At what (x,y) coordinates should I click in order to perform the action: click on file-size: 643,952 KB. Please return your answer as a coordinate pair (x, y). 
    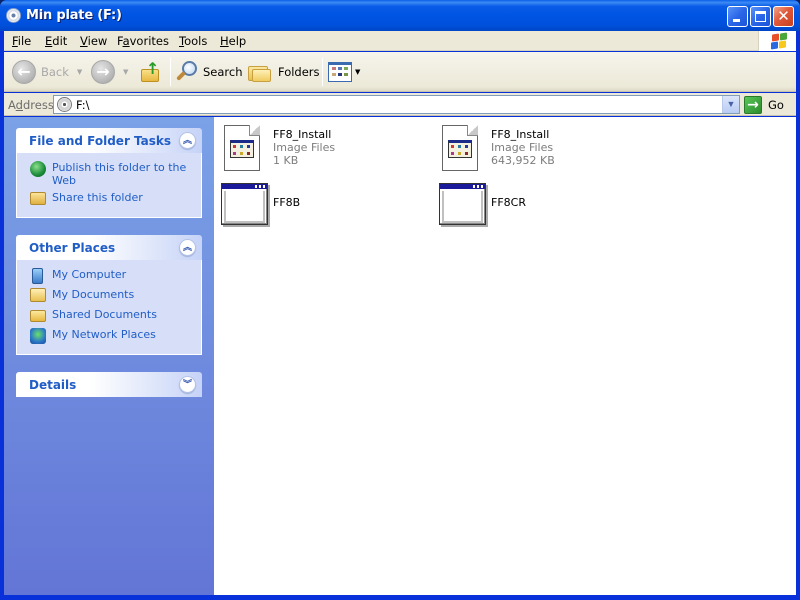
    Looking at the image, I should click on (523, 160).